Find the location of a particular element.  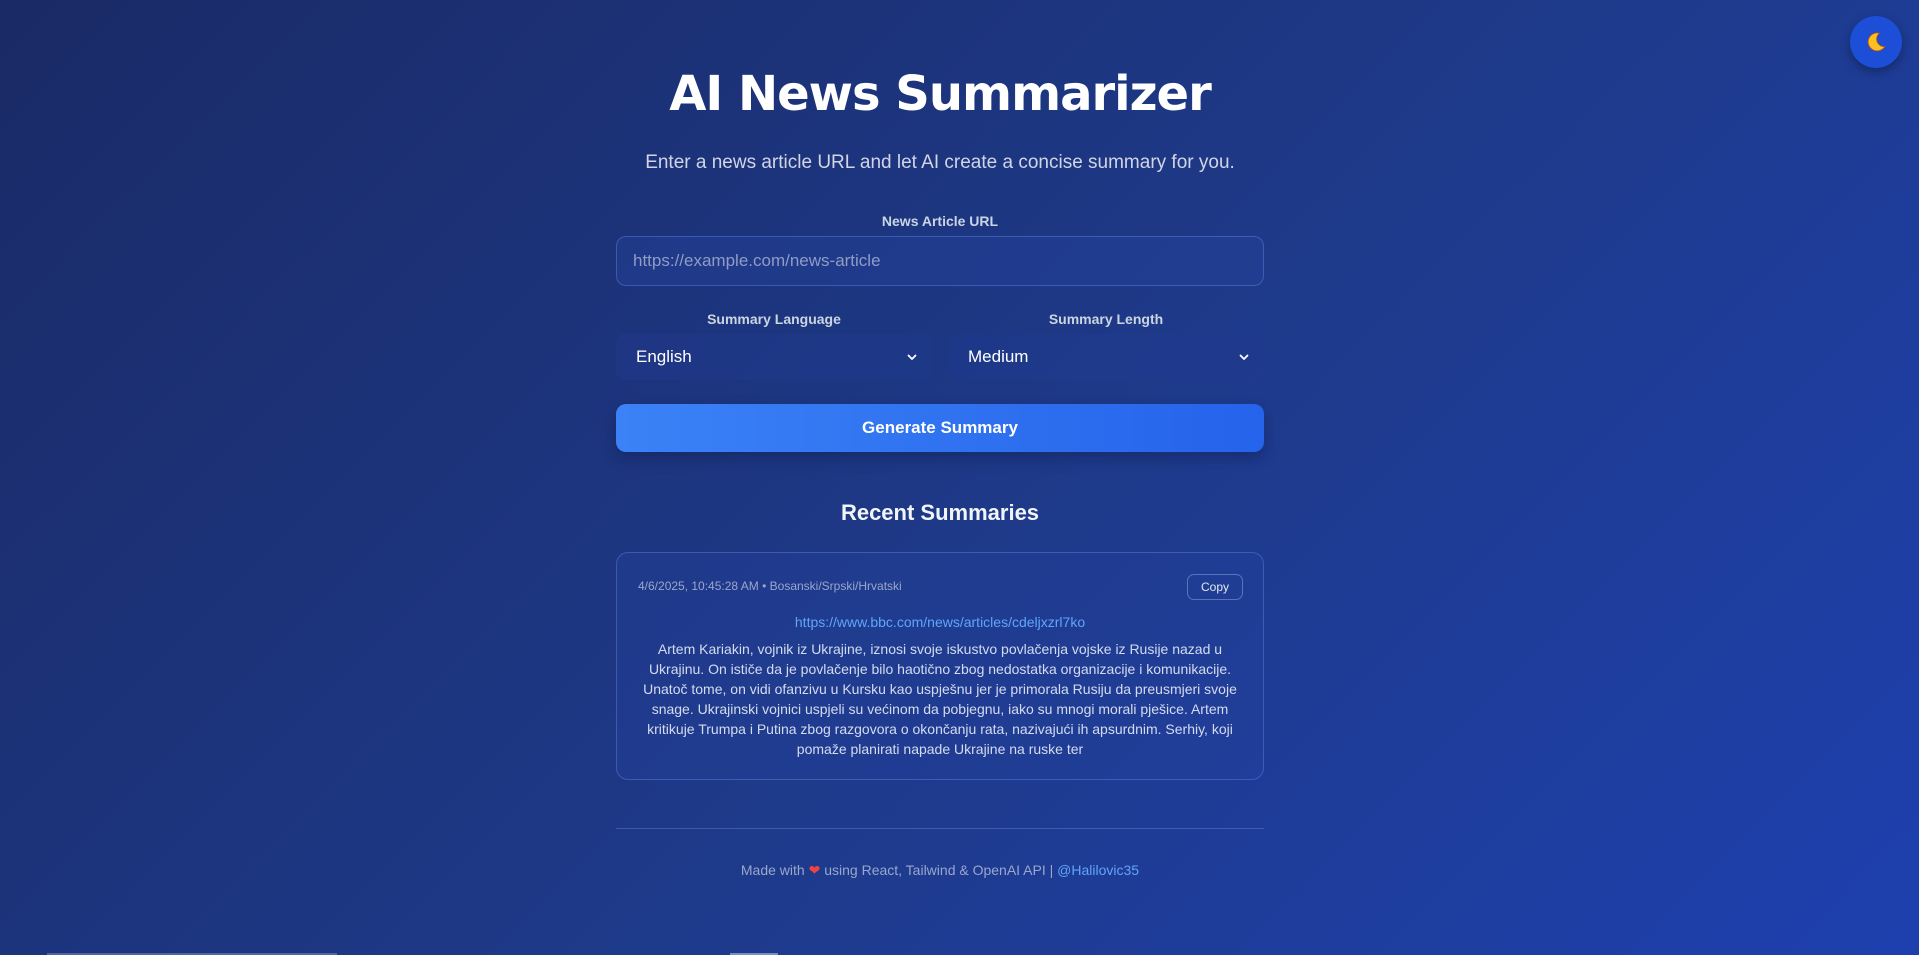

language-label: Summary Language is located at coordinates (774, 319).